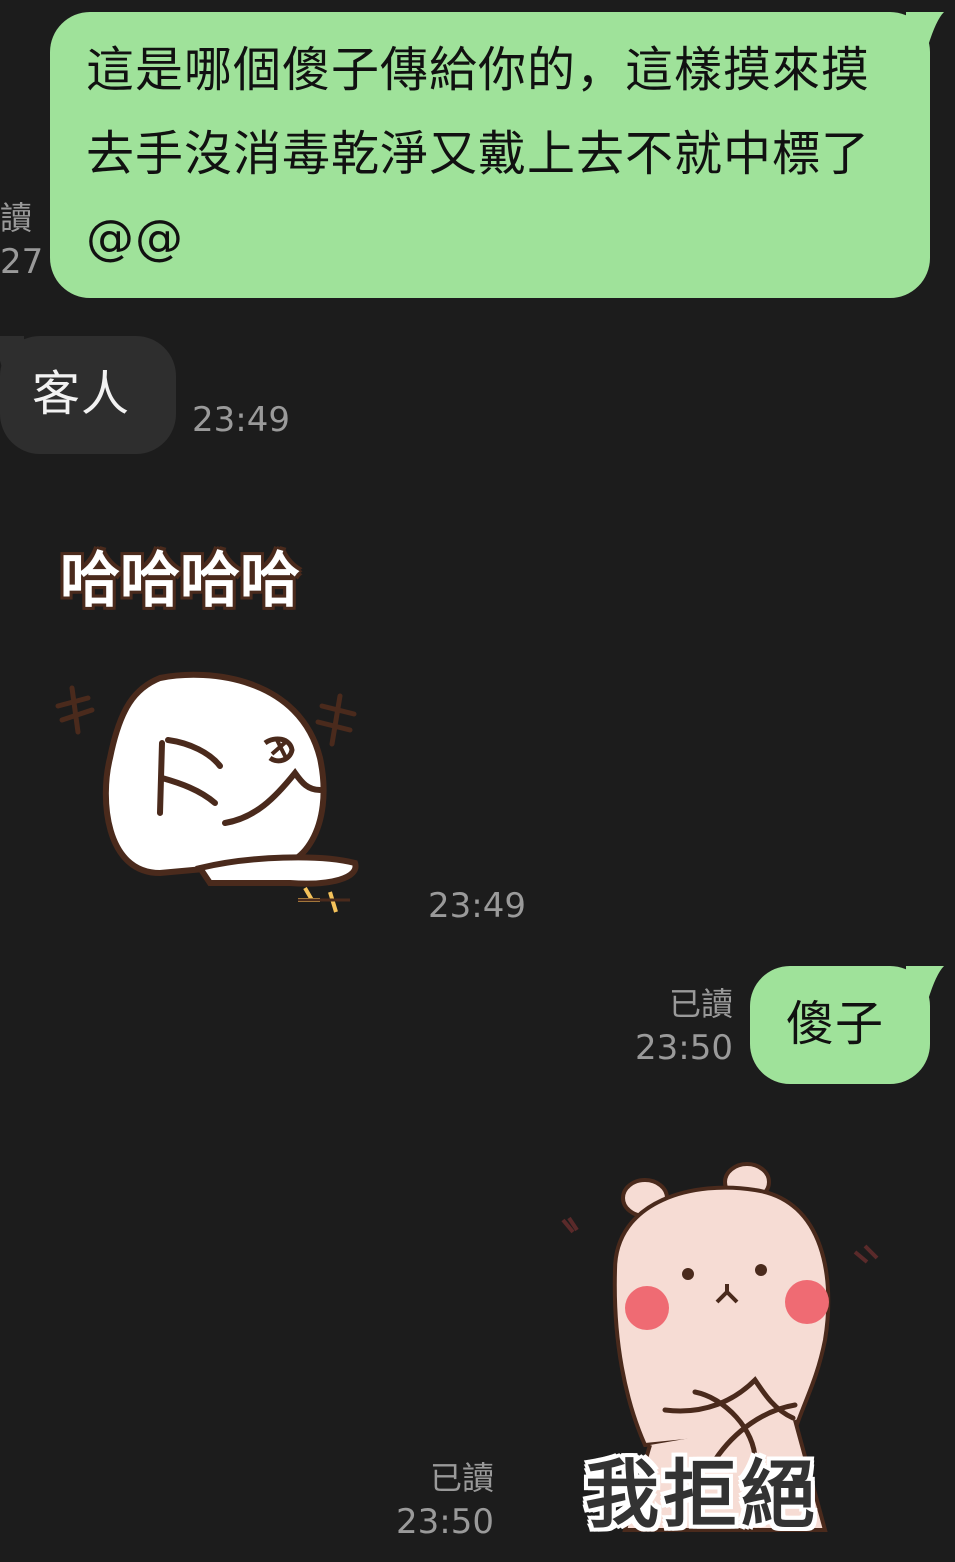 This screenshot has width=955, height=1562. What do you see at coordinates (835, 1024) in the screenshot?
I see `message-text: 傻子` at bounding box center [835, 1024].